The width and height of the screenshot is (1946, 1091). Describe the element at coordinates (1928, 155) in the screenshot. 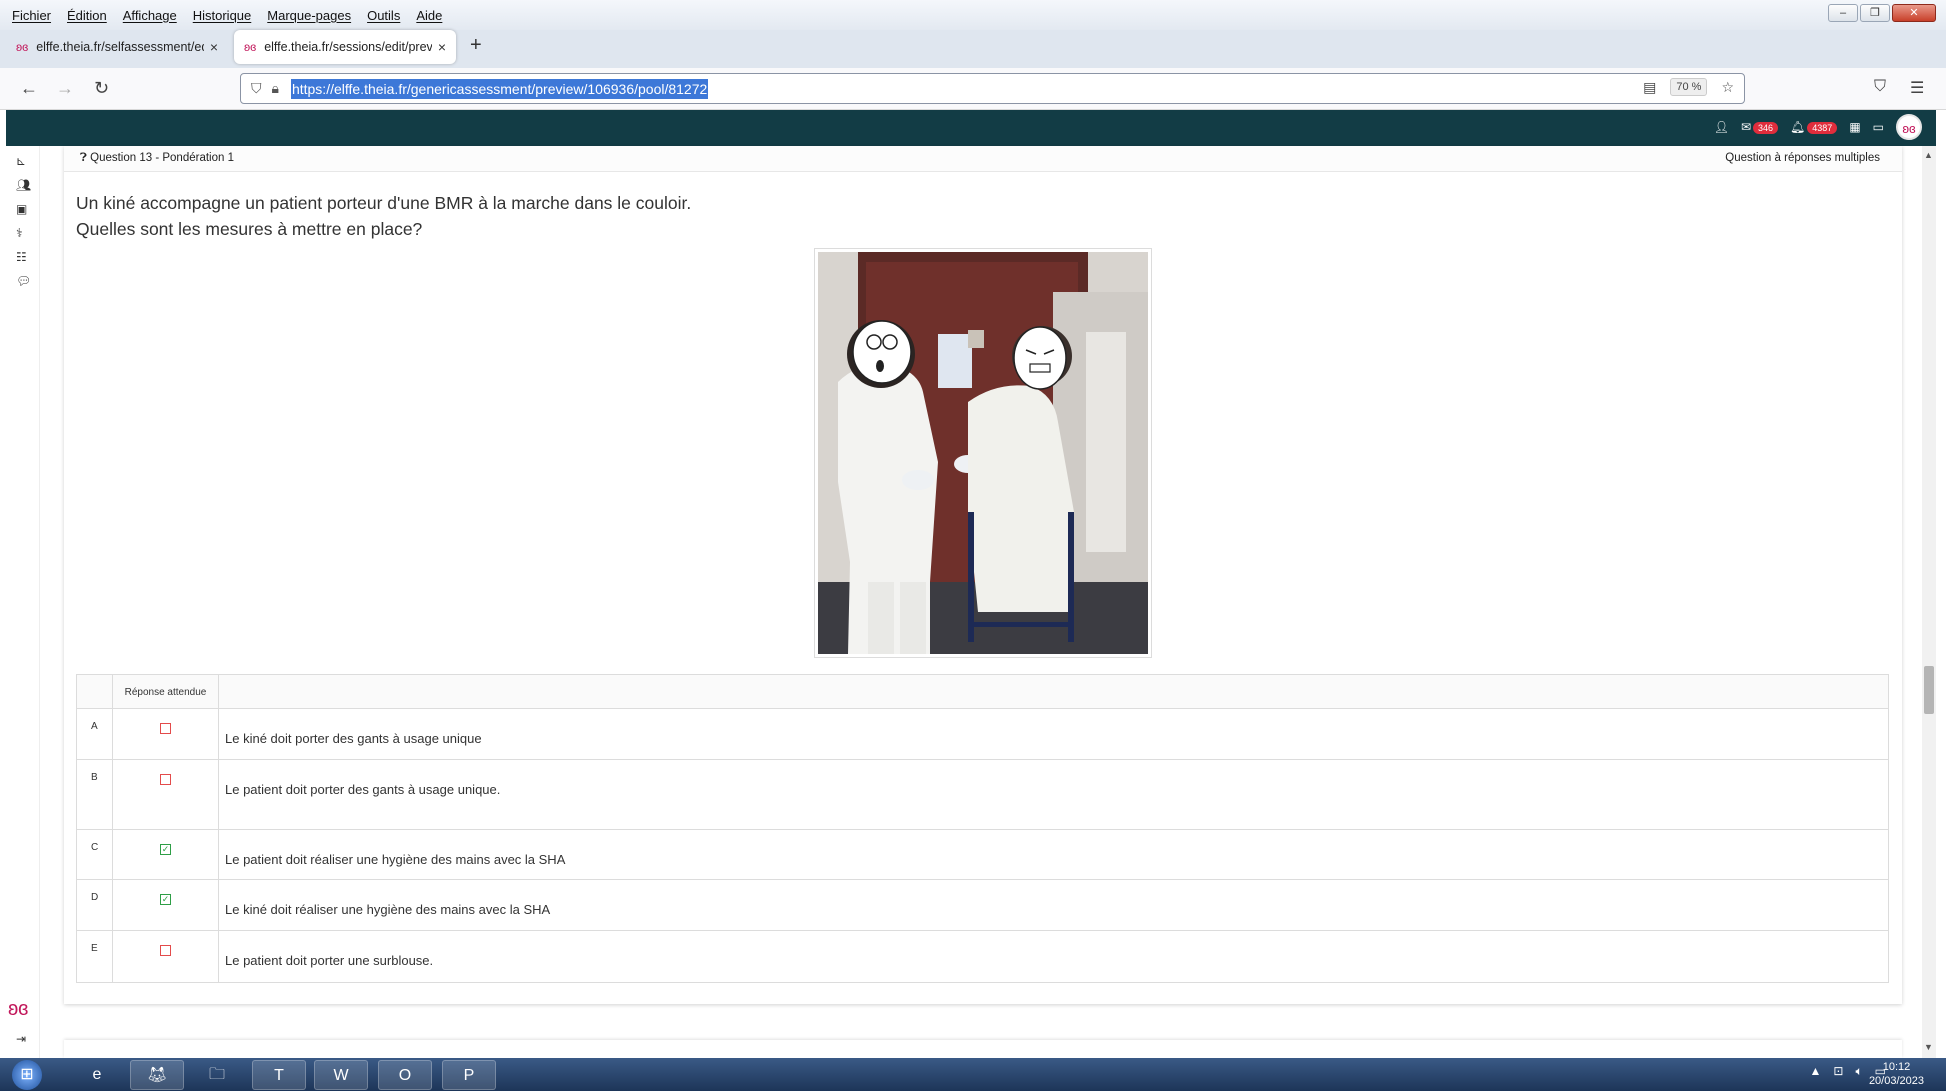

I see `scroll-up-icon: ▲` at that location.